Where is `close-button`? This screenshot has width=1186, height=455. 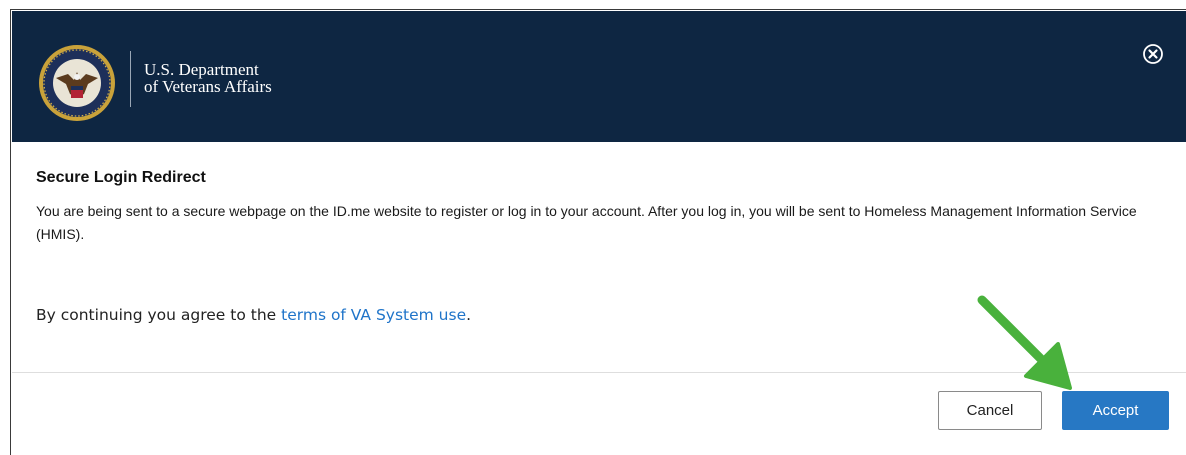 close-button is located at coordinates (1153, 54).